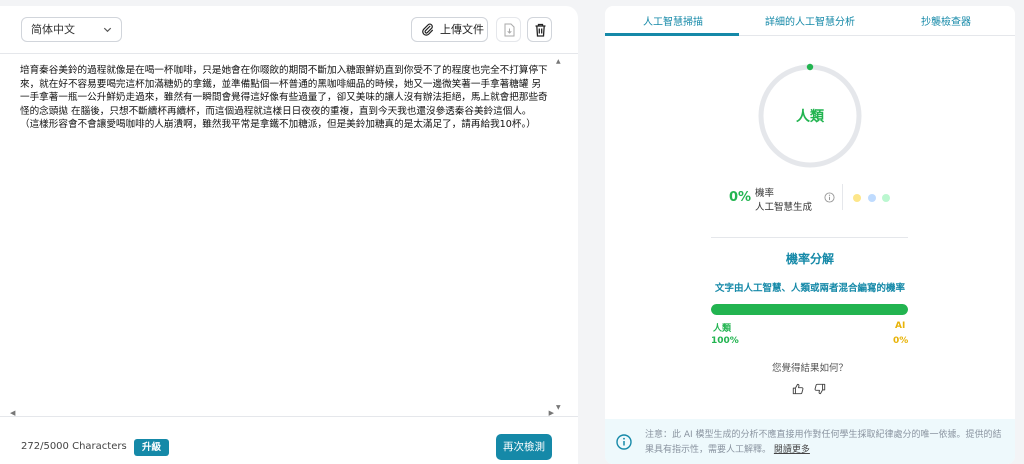 The image size is (1024, 464). What do you see at coordinates (809, 288) in the screenshot?
I see `breakdown-subtitle: 文字由人工智慧、人類或兩者混合編寫的機率` at bounding box center [809, 288].